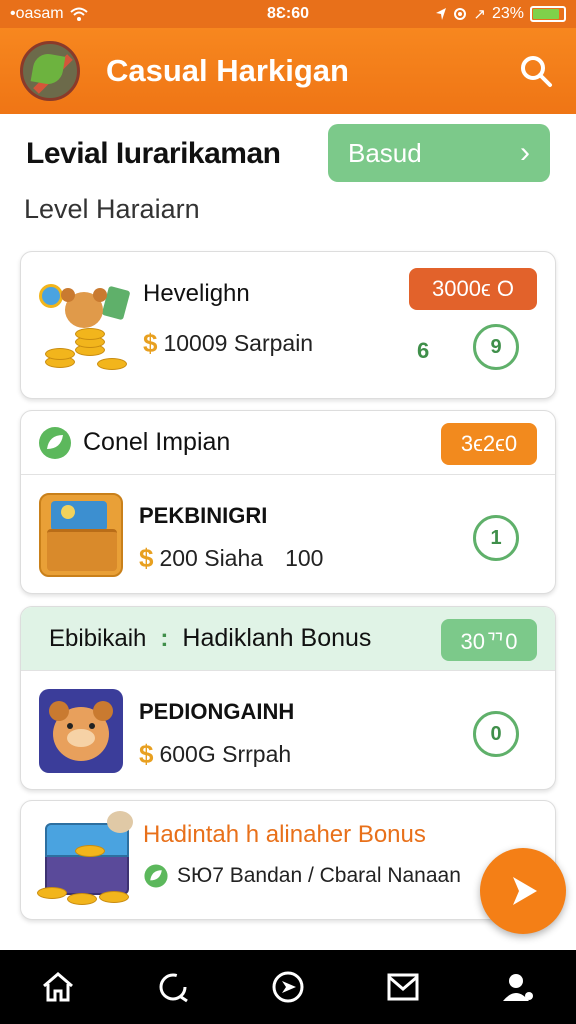 This screenshot has height=1024, width=576. Describe the element at coordinates (319, 875) in the screenshot. I see `bonus-card-subtitle: SЮ7 Bandan / Cbaral Nanaan` at that location.